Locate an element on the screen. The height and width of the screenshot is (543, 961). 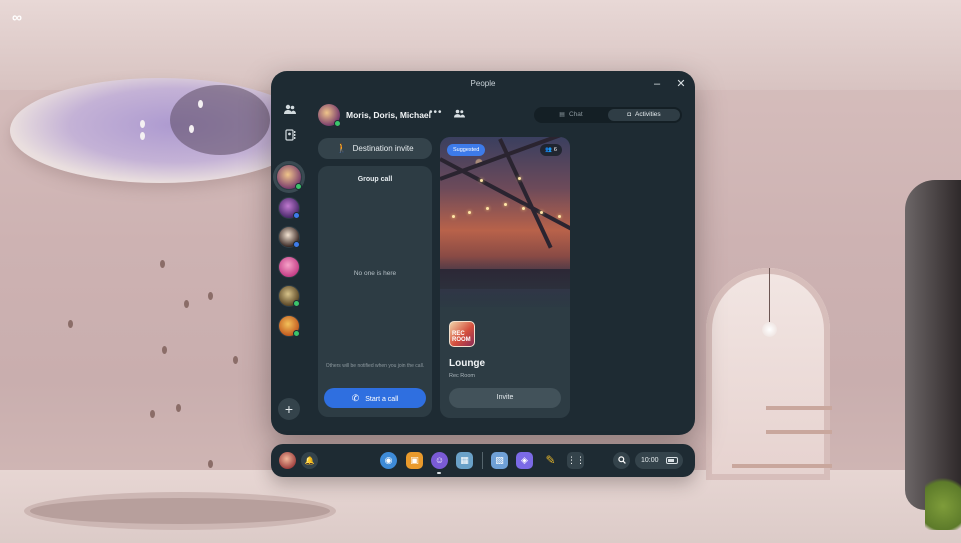
thumbnail-fade is located at coordinates (505, 287).